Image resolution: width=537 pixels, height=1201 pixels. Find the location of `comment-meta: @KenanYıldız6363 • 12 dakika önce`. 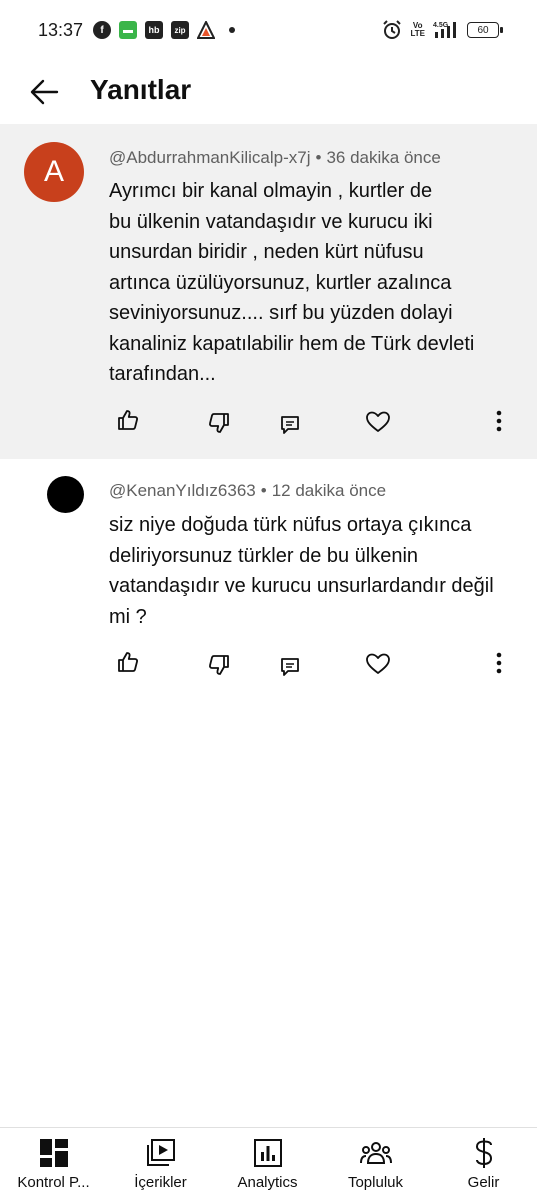

comment-meta: @KenanYıldız6363 • 12 dakika önce is located at coordinates (247, 491).